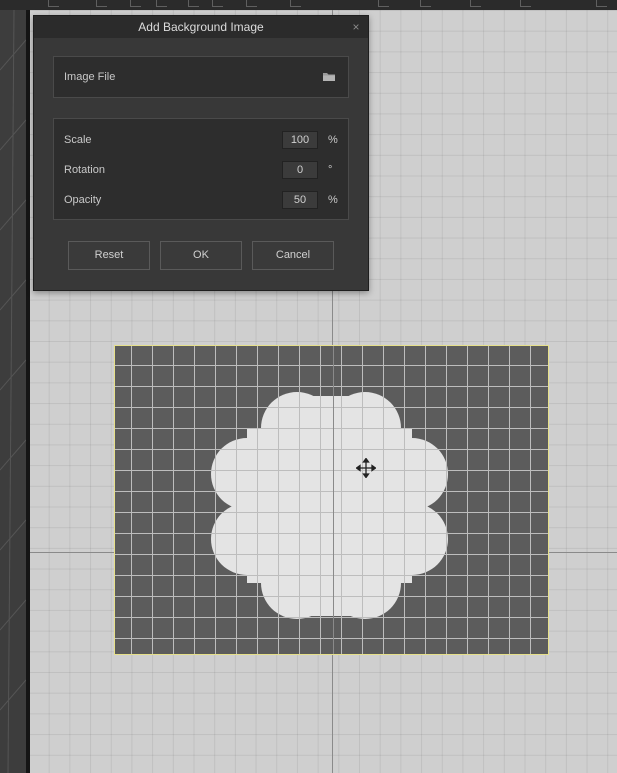 Image resolution: width=617 pixels, height=773 pixels. I want to click on image-file-group: Image File, so click(201, 77).